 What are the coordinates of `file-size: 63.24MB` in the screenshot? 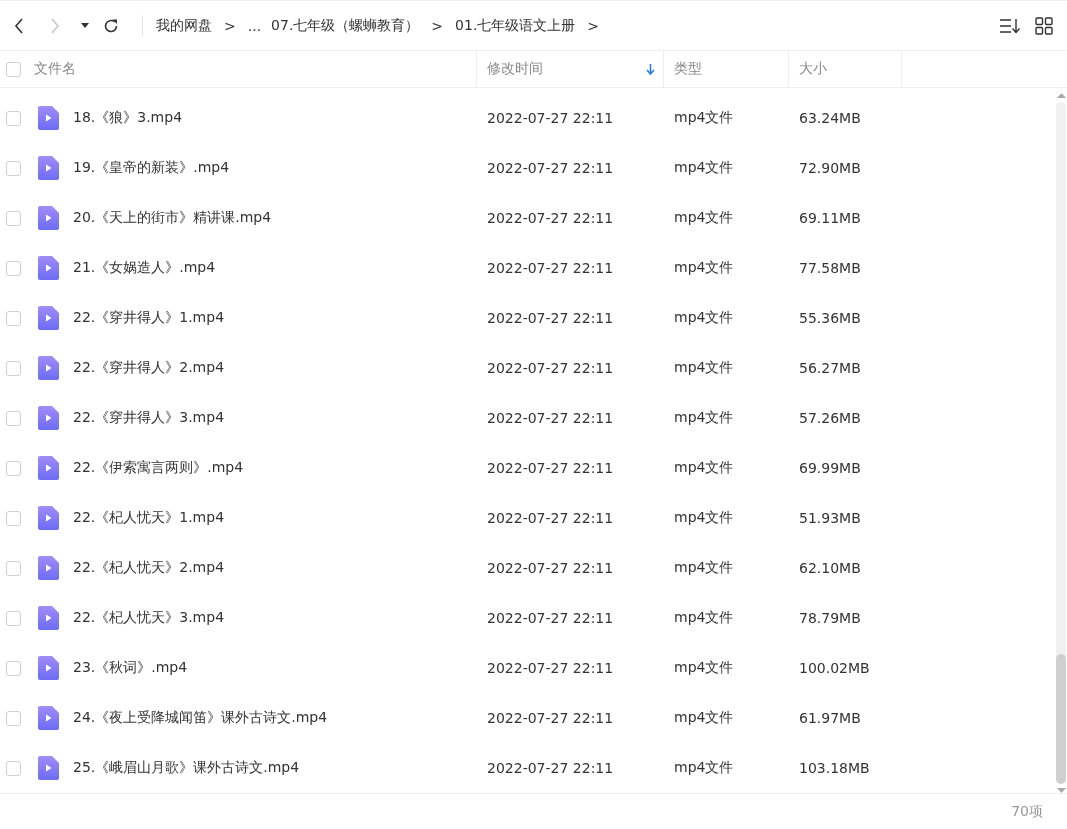 It's located at (830, 118).